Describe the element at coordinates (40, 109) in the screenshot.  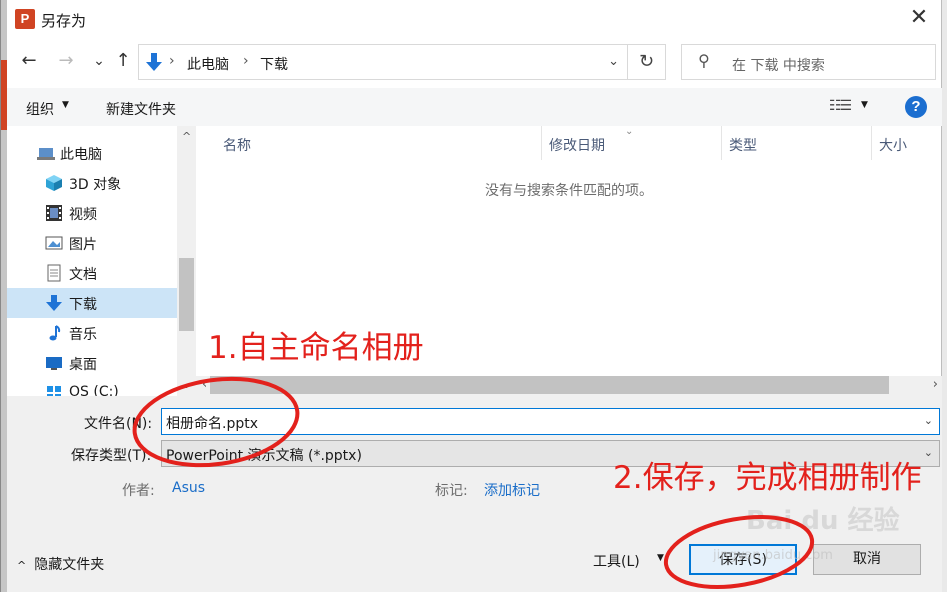
I see `organize-button: 组织` at that location.